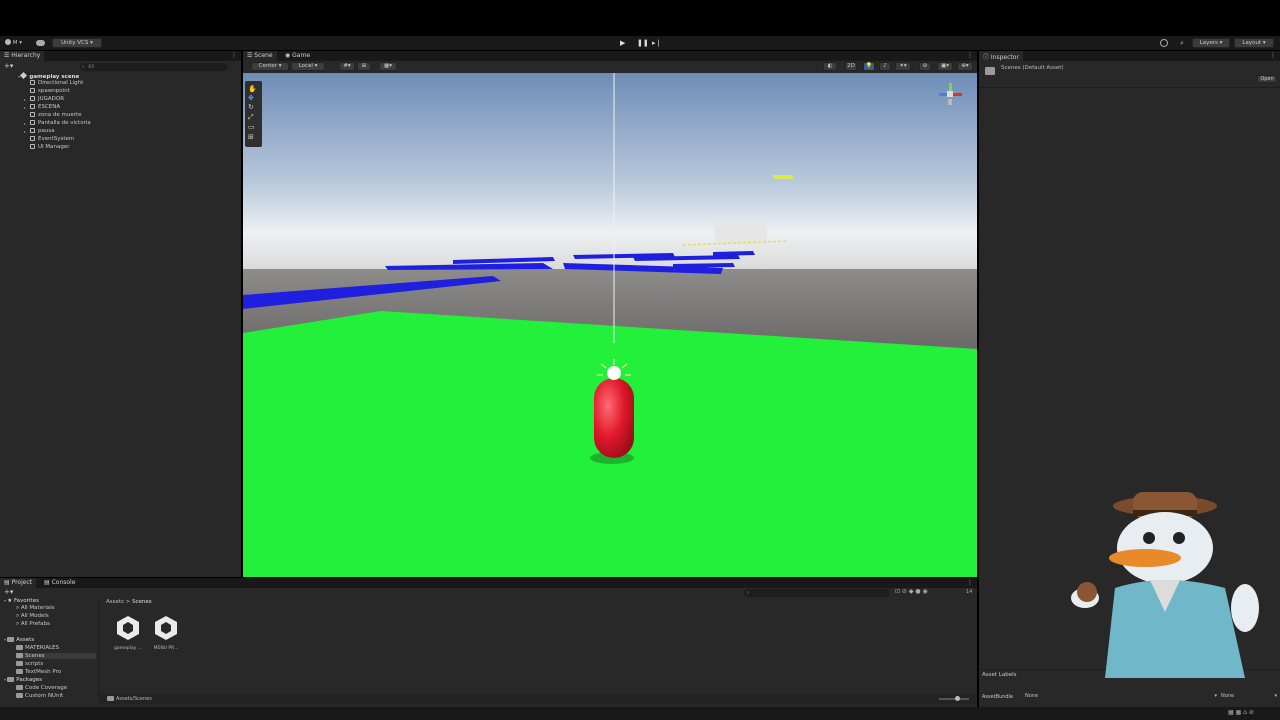 This screenshot has width=1280, height=720. Describe the element at coordinates (970, 55) in the screenshot. I see `scene-menu-icon: ⋮` at that location.